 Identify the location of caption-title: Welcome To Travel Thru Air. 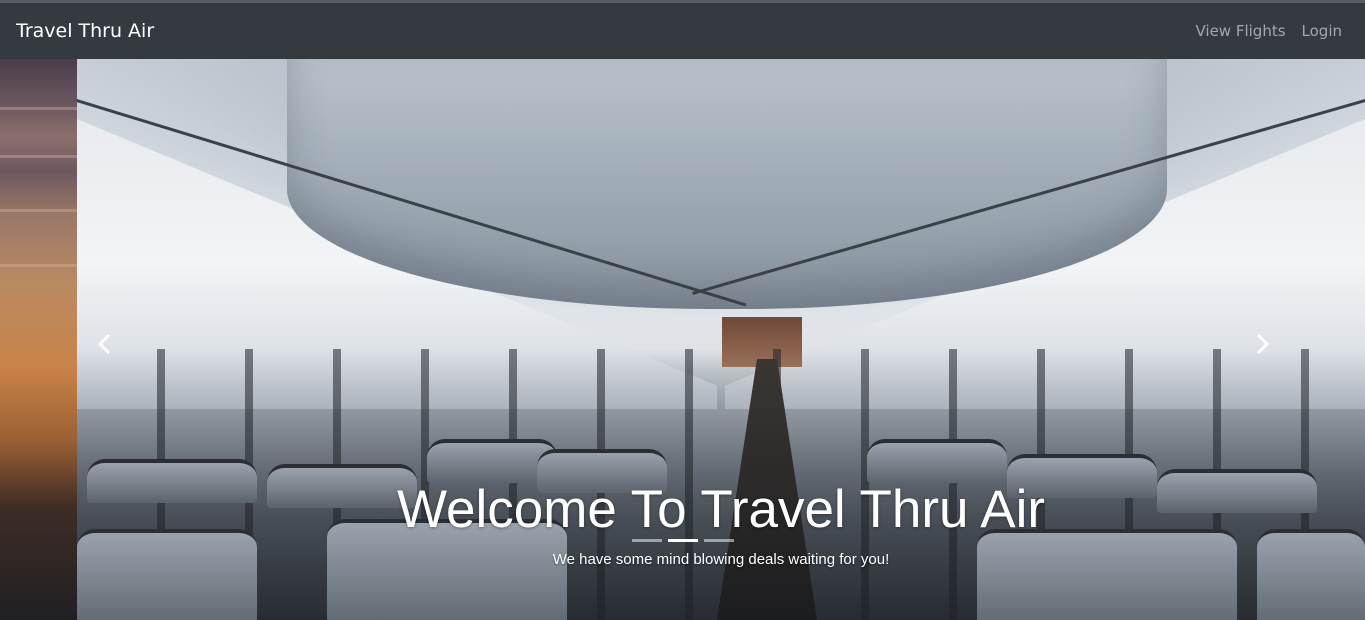
(721, 510).